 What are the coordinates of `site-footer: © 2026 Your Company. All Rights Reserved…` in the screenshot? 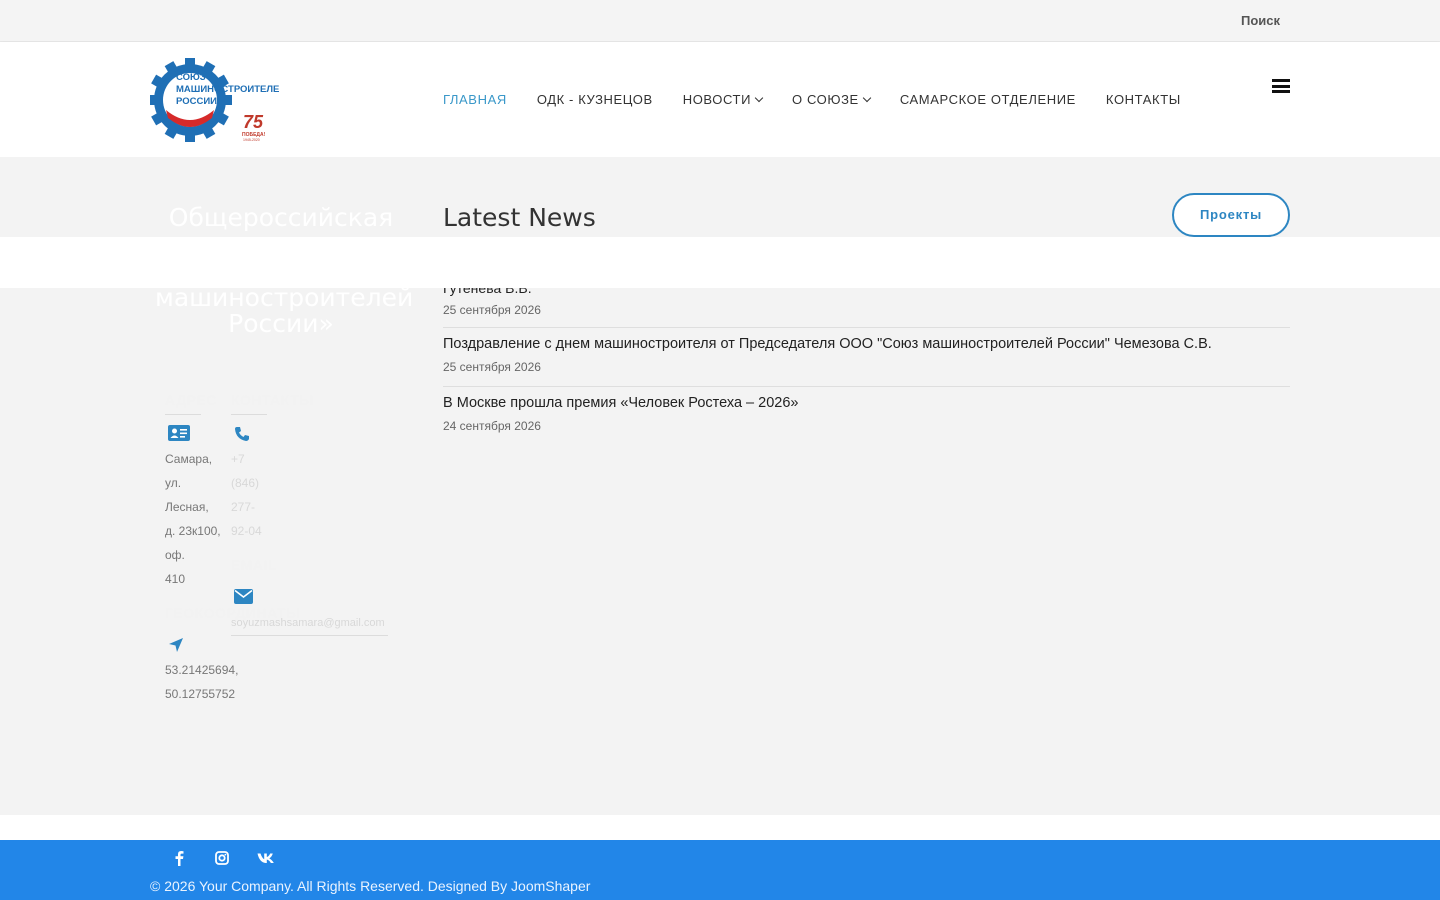 It's located at (720, 870).